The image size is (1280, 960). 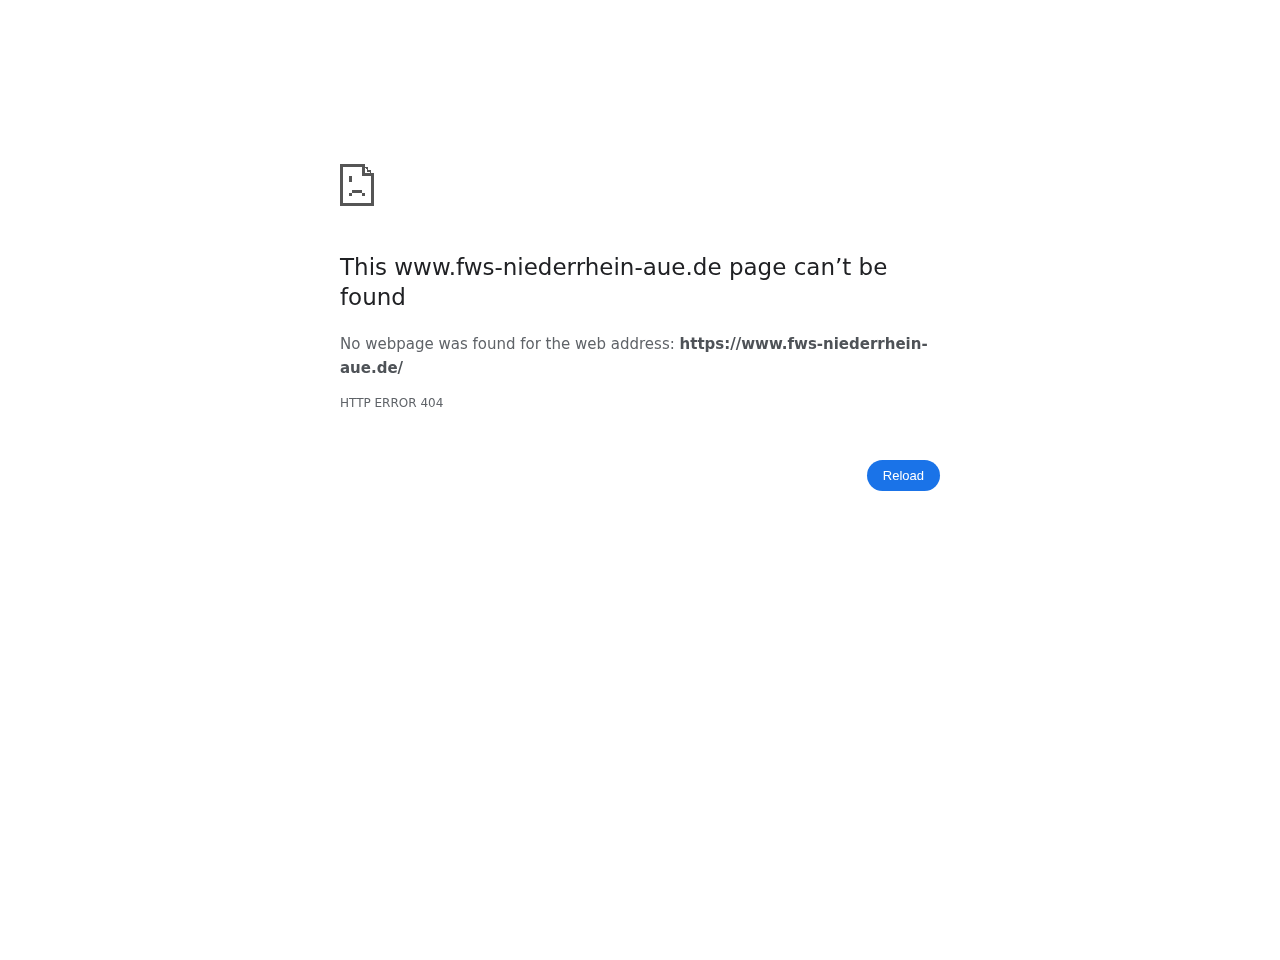 What do you see at coordinates (392, 403) in the screenshot?
I see `error-code: HTTP ERROR 404` at bounding box center [392, 403].